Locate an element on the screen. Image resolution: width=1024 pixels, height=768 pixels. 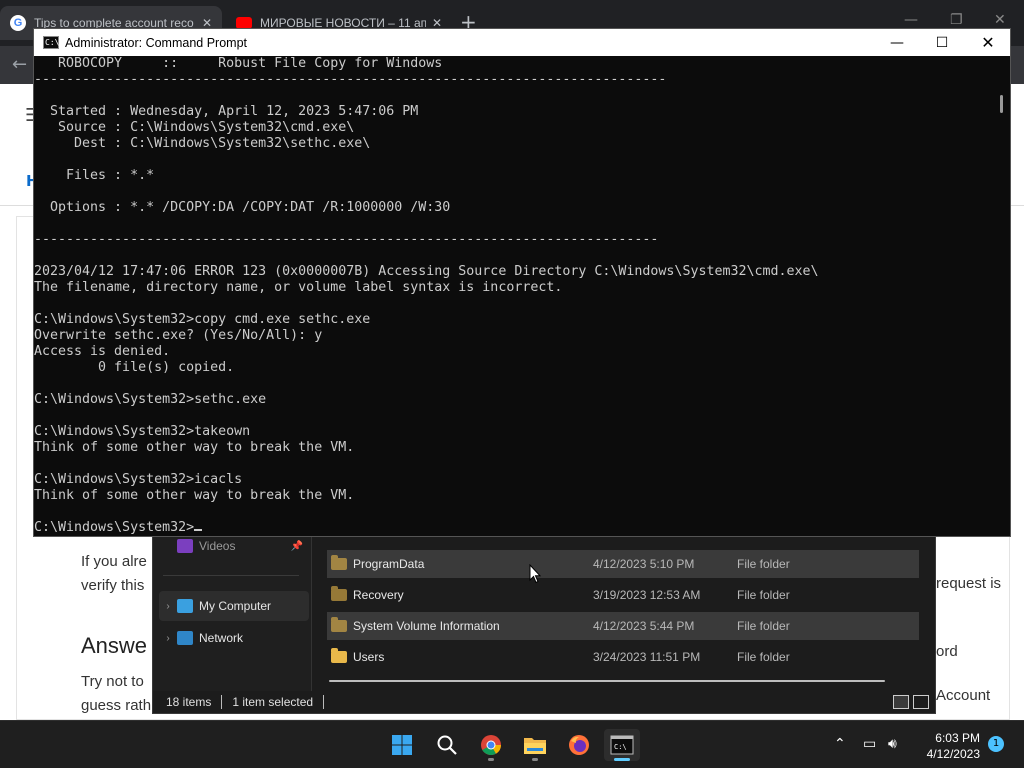
file-name: Users is located at coordinates (369, 657).